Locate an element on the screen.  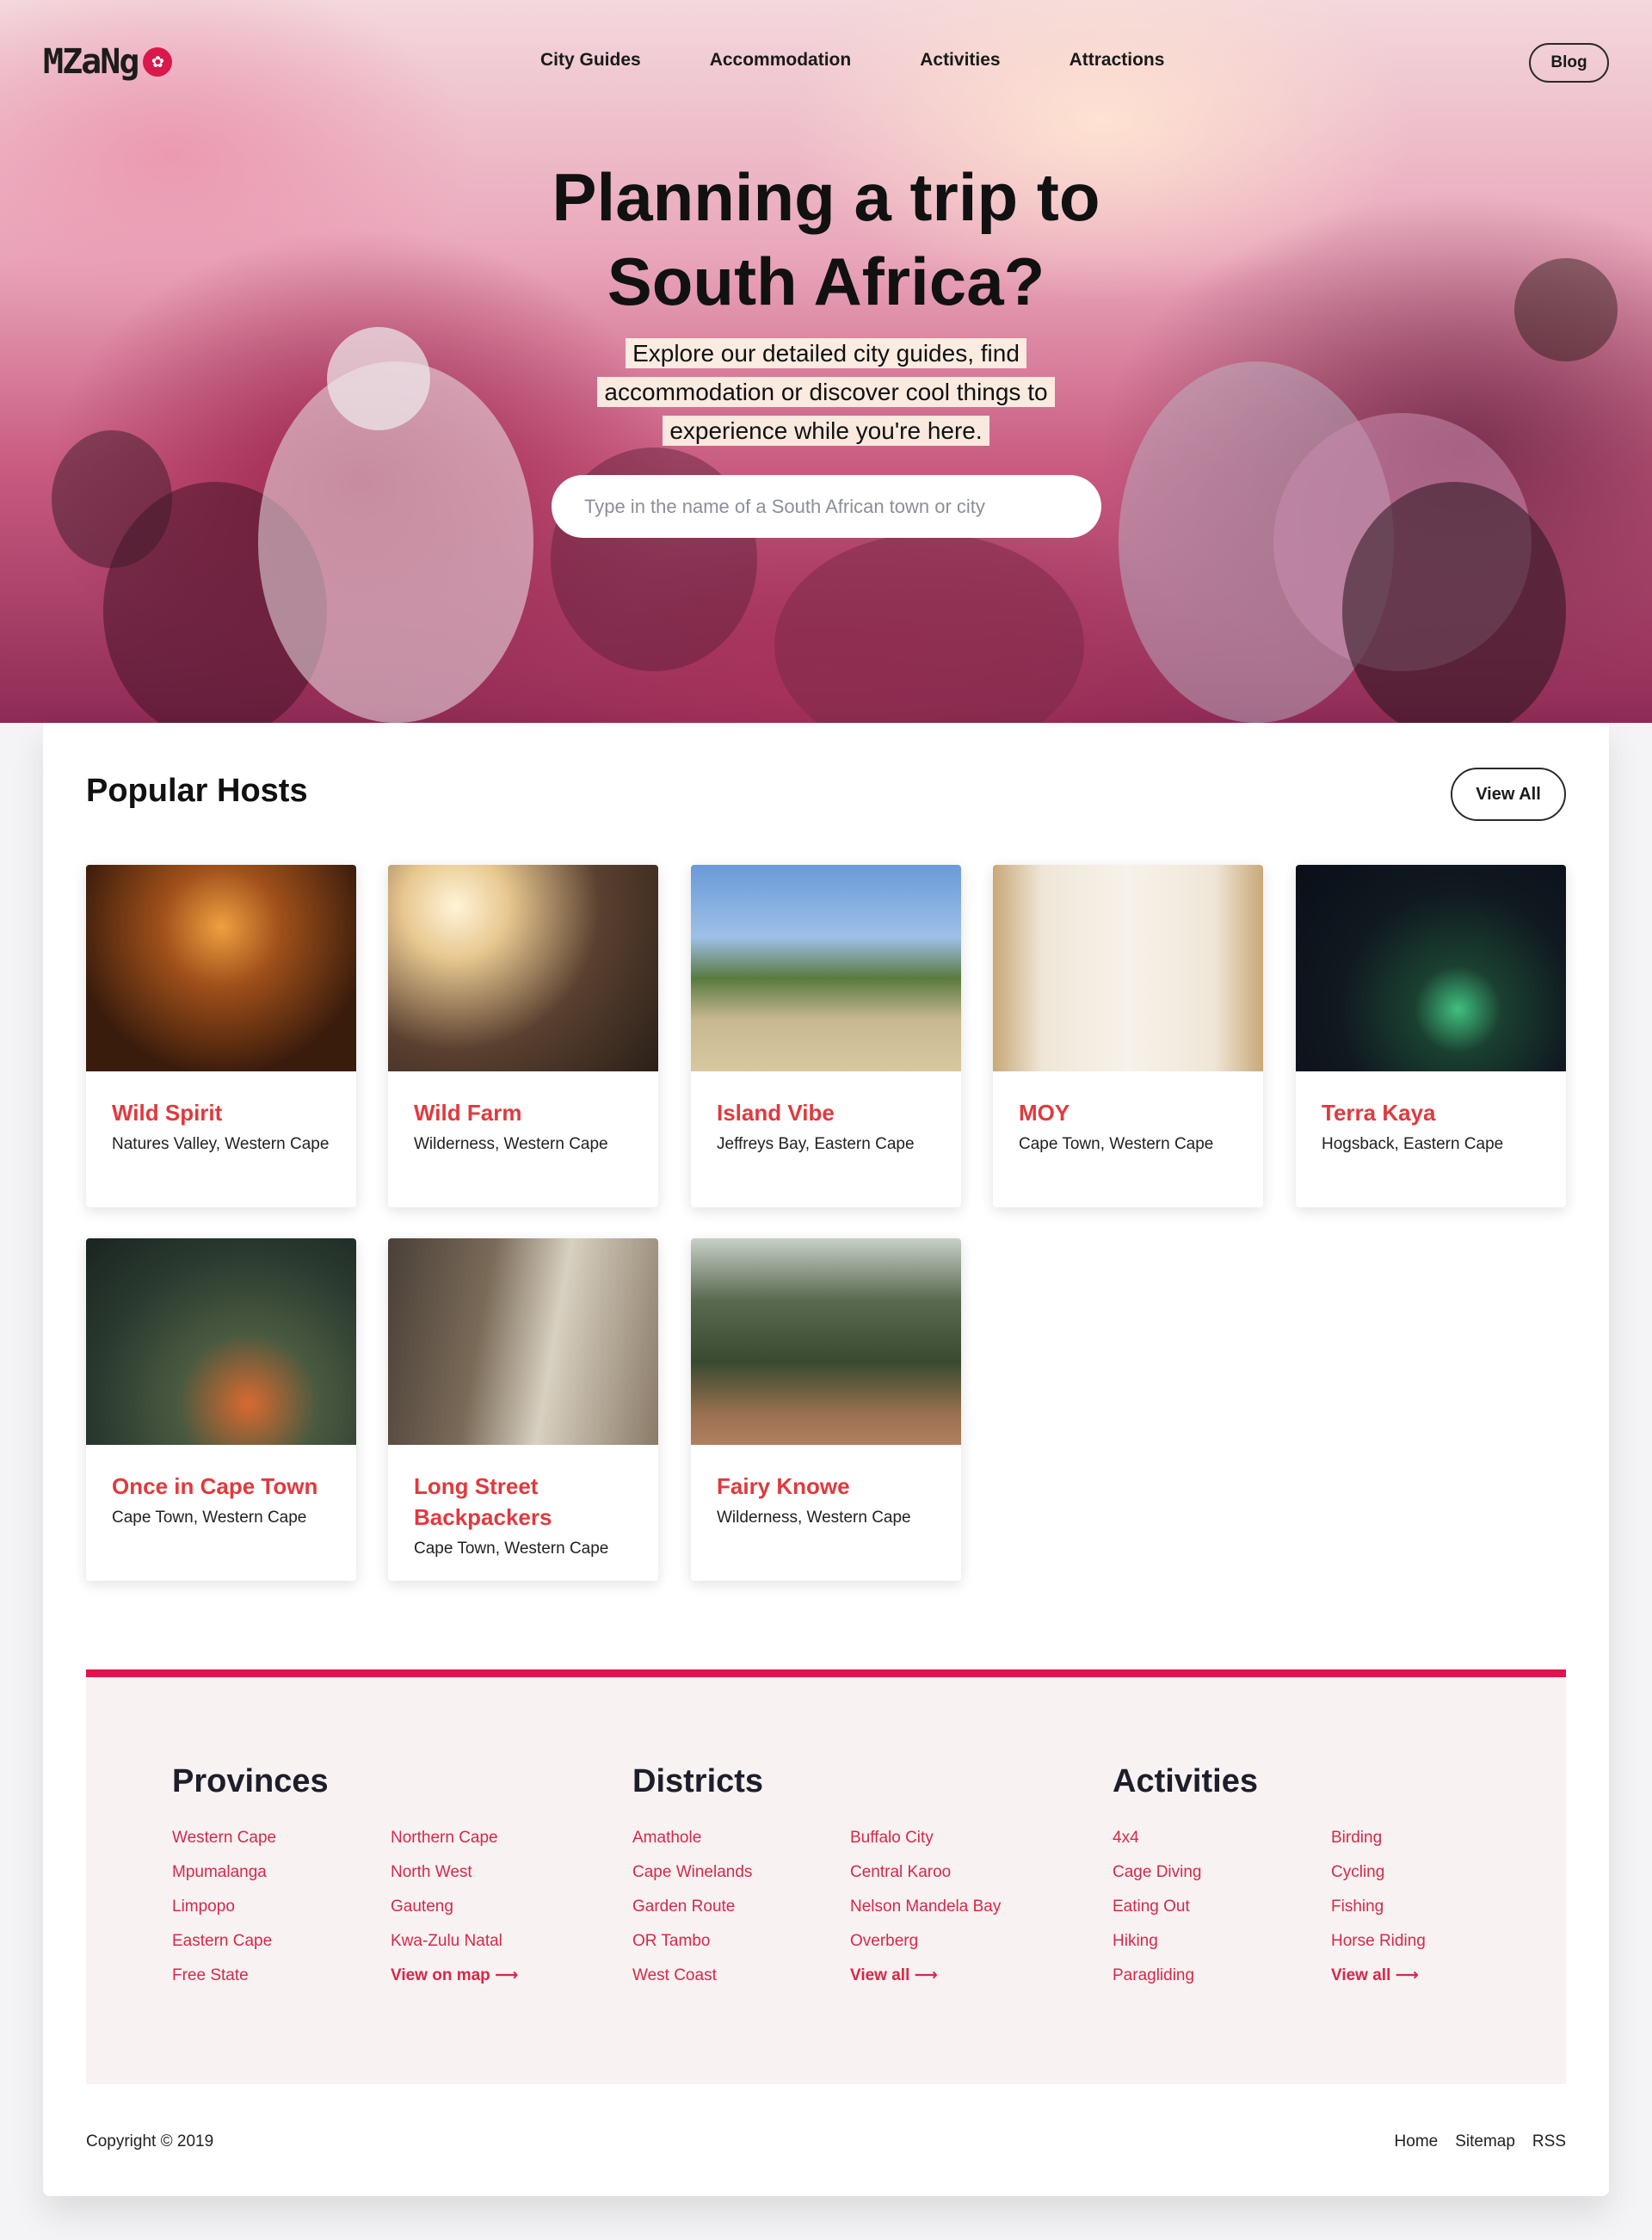
popular-hosts-title: Popular Hosts is located at coordinates (197, 791).